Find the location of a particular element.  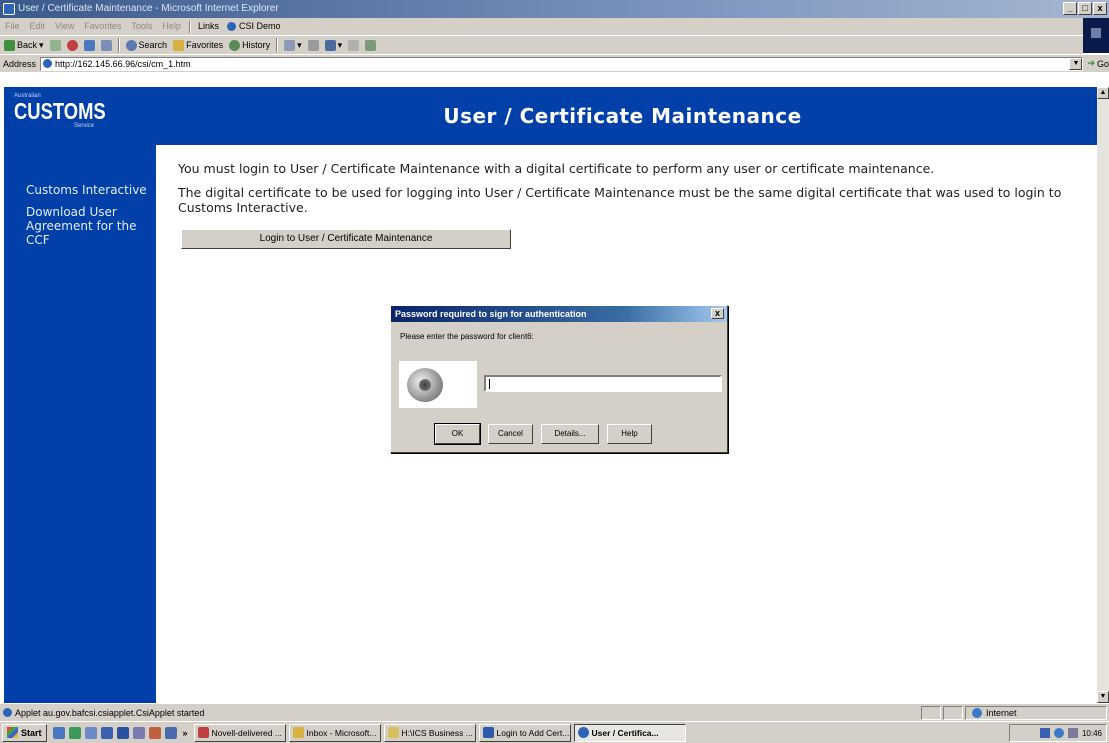

refresh-icon is located at coordinates (89, 45).